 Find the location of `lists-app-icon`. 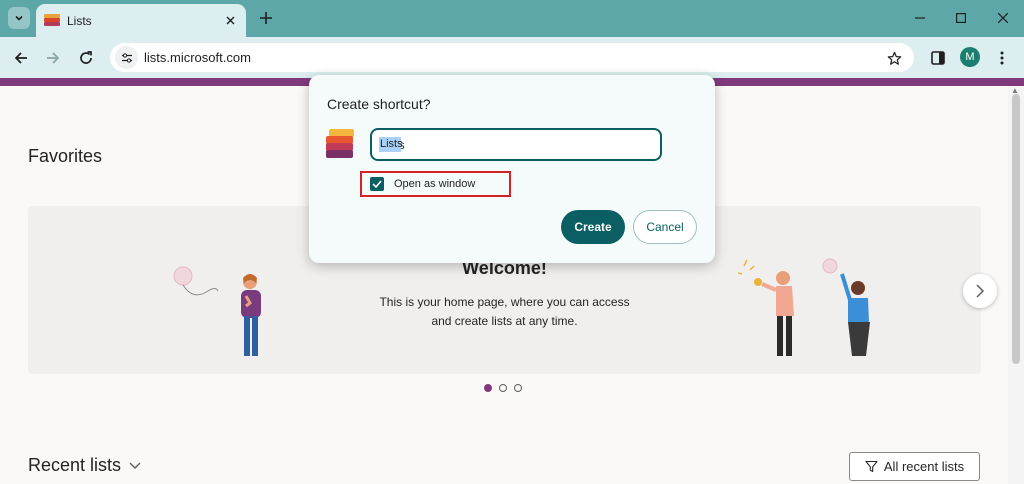

lists-app-icon is located at coordinates (340, 143).